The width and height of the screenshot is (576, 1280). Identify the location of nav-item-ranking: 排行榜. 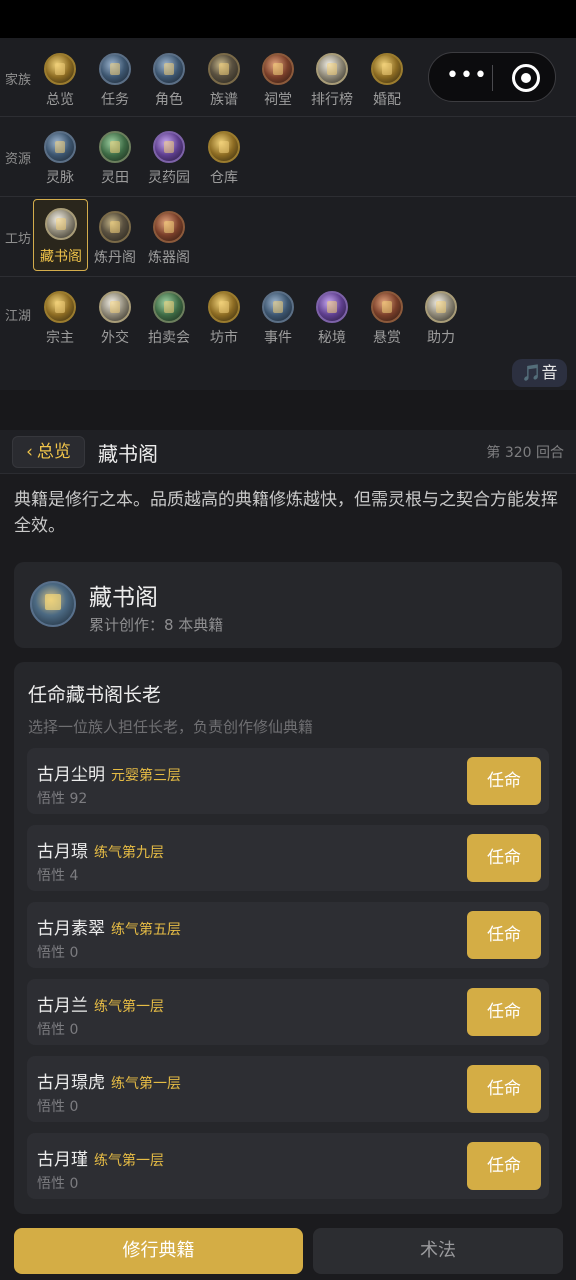
(332, 82).